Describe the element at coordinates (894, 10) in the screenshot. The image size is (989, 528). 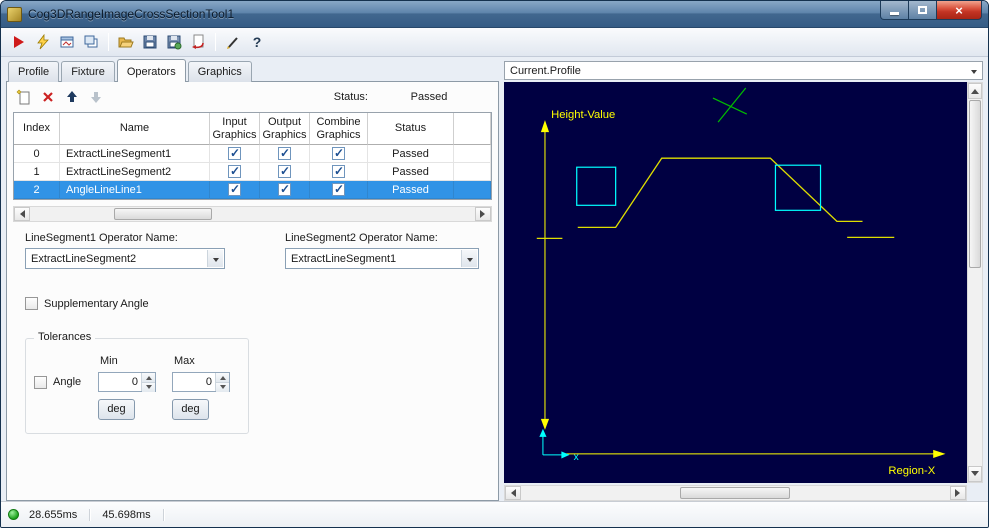
I see `minimize-button` at that location.